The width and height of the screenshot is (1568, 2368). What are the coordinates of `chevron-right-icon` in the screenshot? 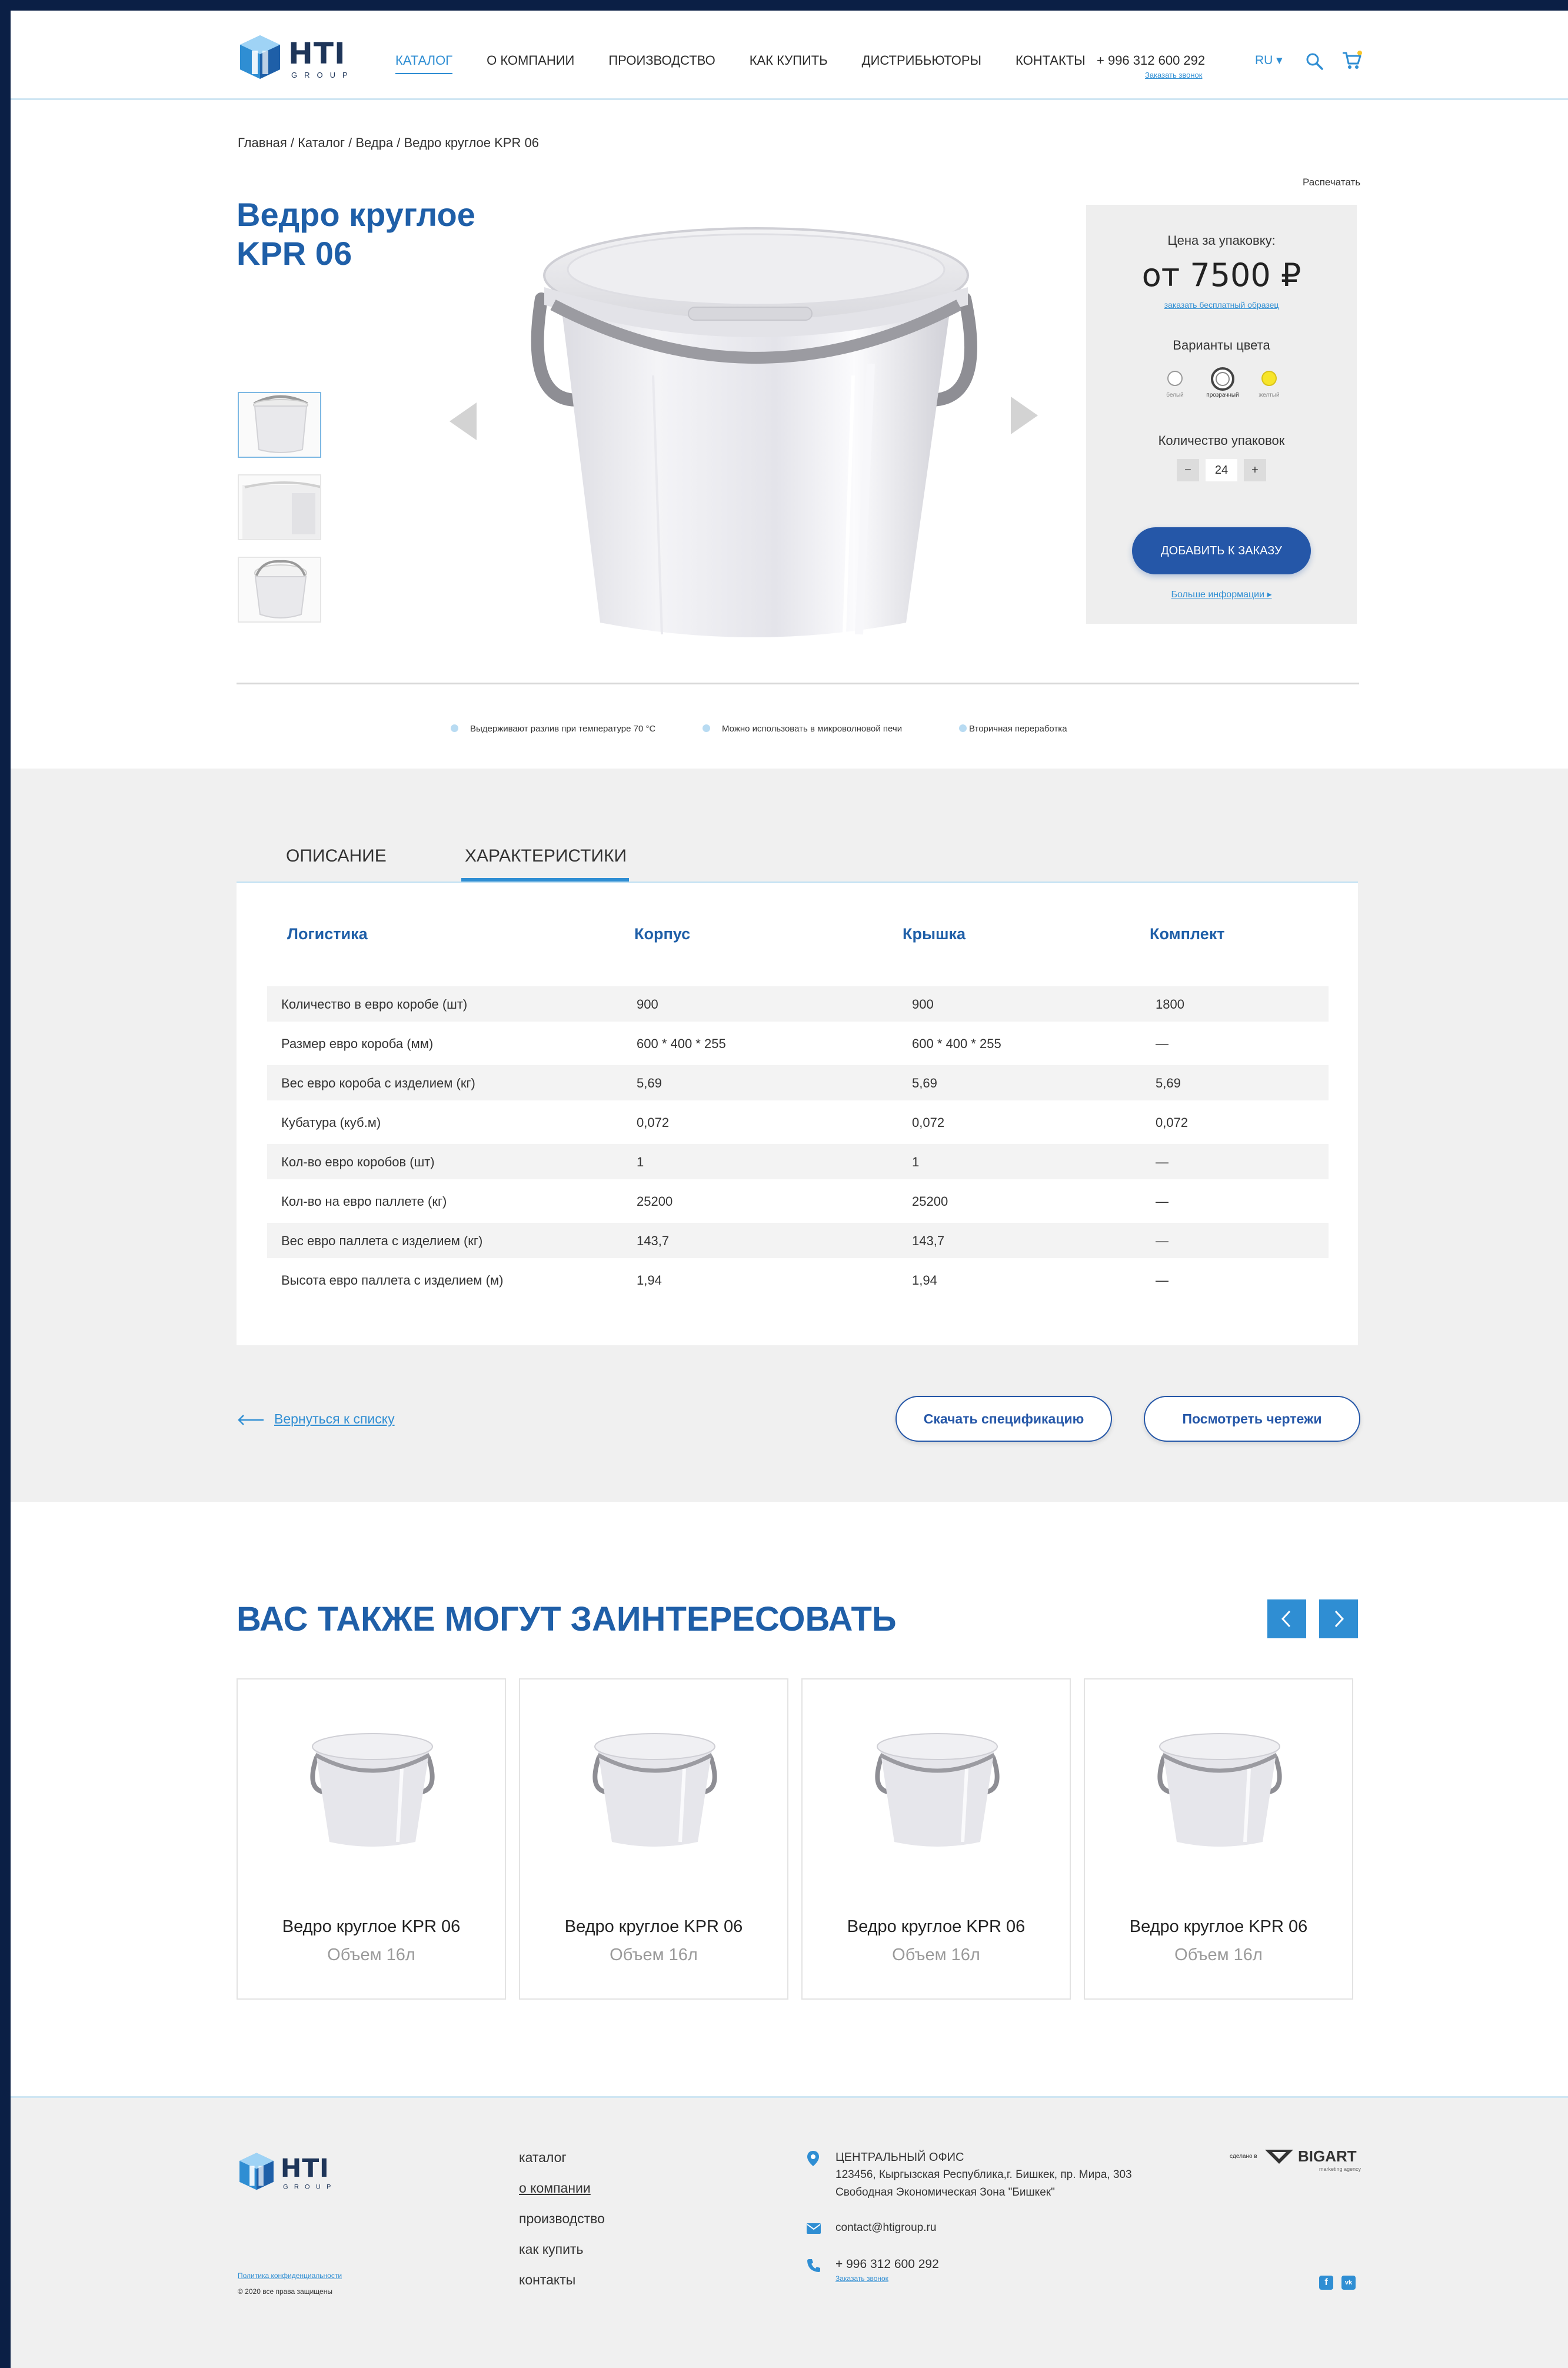 It's located at (1339, 1619).